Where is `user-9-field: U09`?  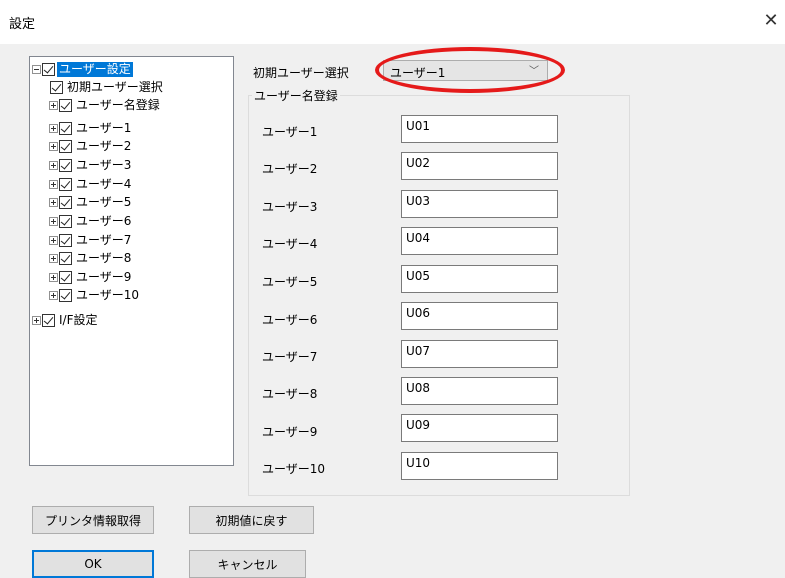
user-9-field: U09 is located at coordinates (479, 428).